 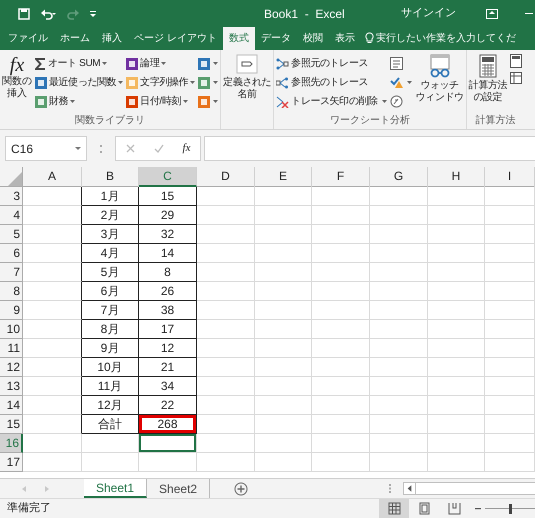 I want to click on table-cell: 12, so click(x=168, y=348).